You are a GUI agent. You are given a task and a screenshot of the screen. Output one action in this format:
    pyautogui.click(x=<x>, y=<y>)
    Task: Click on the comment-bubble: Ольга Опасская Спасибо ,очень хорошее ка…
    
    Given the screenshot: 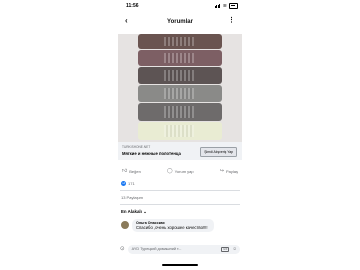 What is the action you would take?
    pyautogui.click(x=173, y=225)
    